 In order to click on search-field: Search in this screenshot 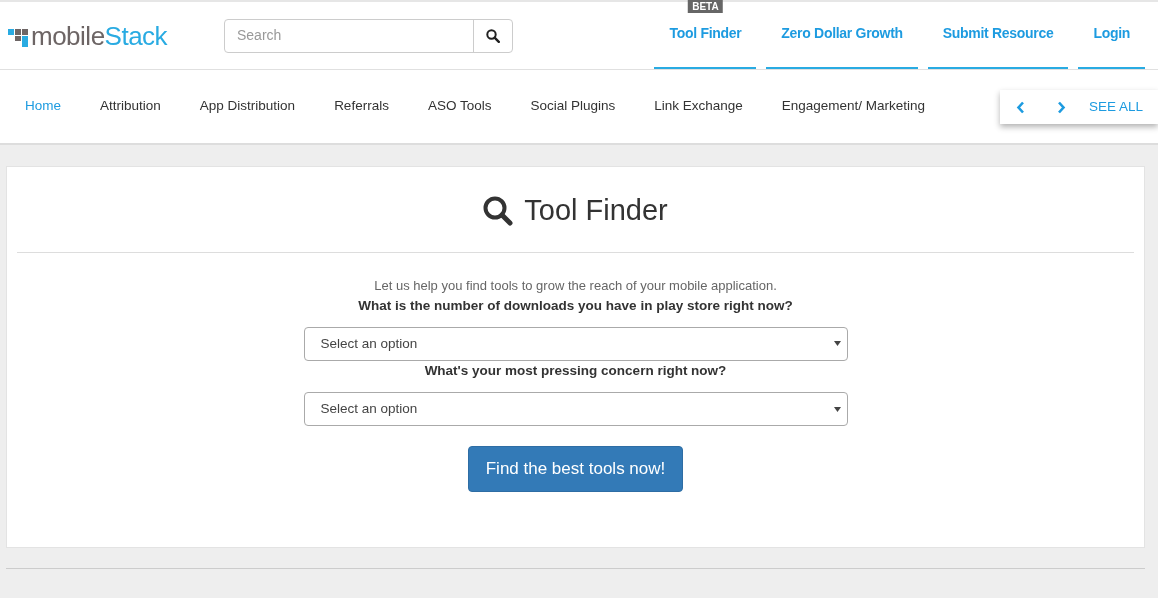, I will do `click(368, 35)`.